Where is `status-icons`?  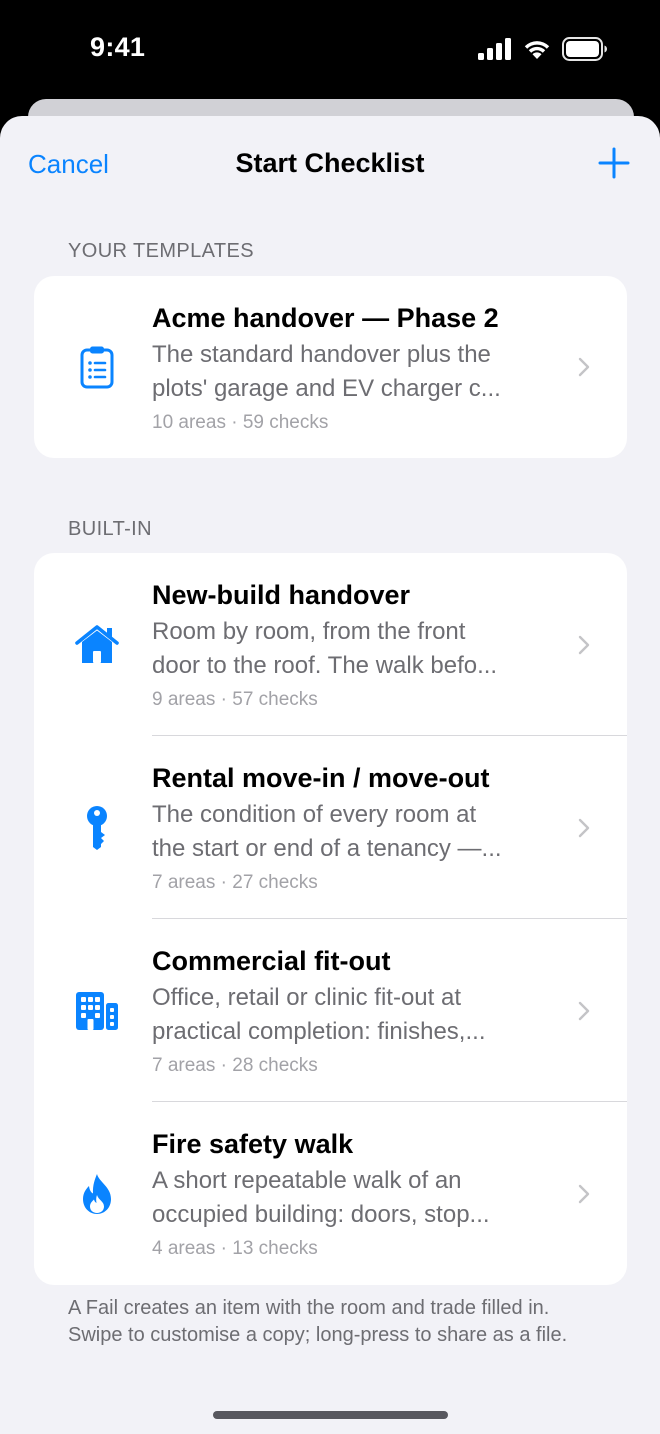 status-icons is located at coordinates (543, 49).